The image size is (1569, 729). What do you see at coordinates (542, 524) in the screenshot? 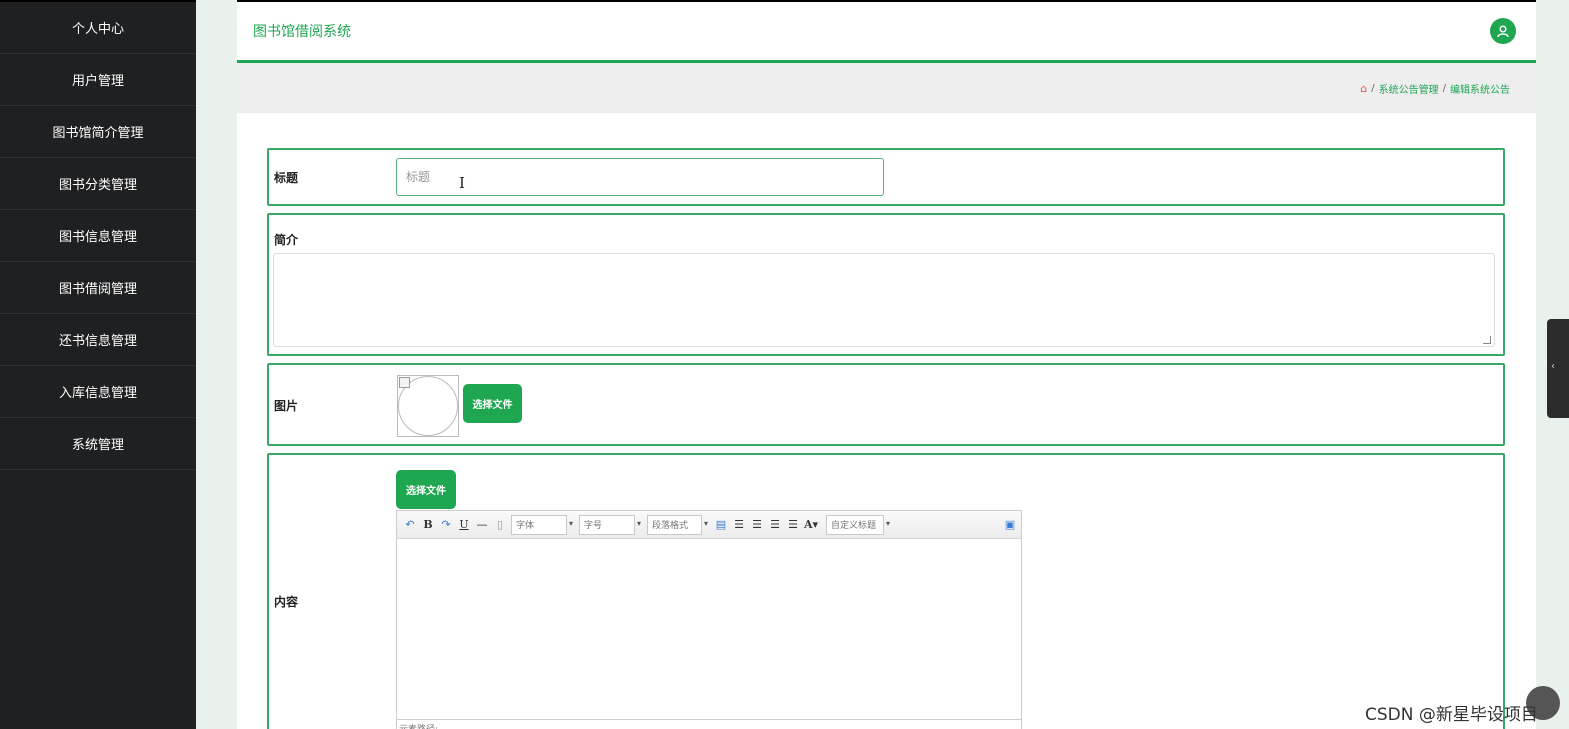
I see `font-family-select: 字体` at bounding box center [542, 524].